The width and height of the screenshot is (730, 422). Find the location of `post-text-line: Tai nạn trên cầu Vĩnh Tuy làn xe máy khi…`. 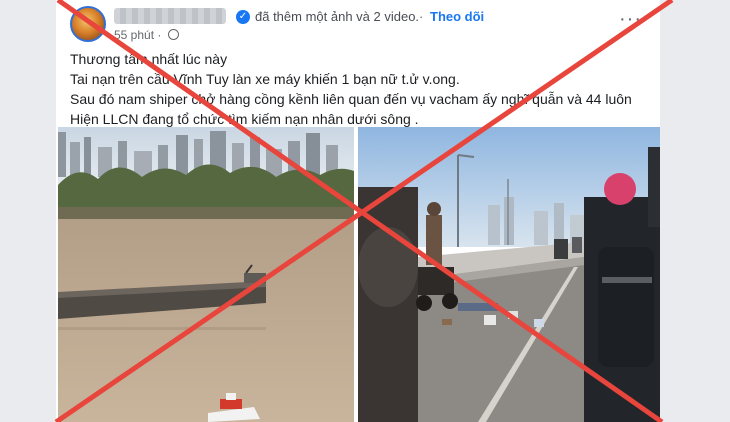

post-text-line: Tai nạn trên cầu Vĩnh Tuy làn xe máy khi… is located at coordinates (265, 79).